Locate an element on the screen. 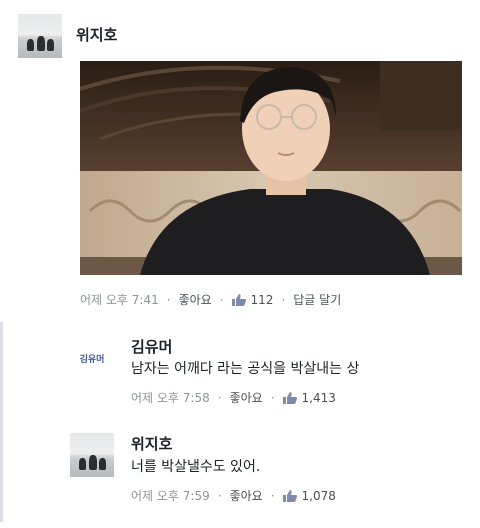  like-count: 1,413 is located at coordinates (319, 398).